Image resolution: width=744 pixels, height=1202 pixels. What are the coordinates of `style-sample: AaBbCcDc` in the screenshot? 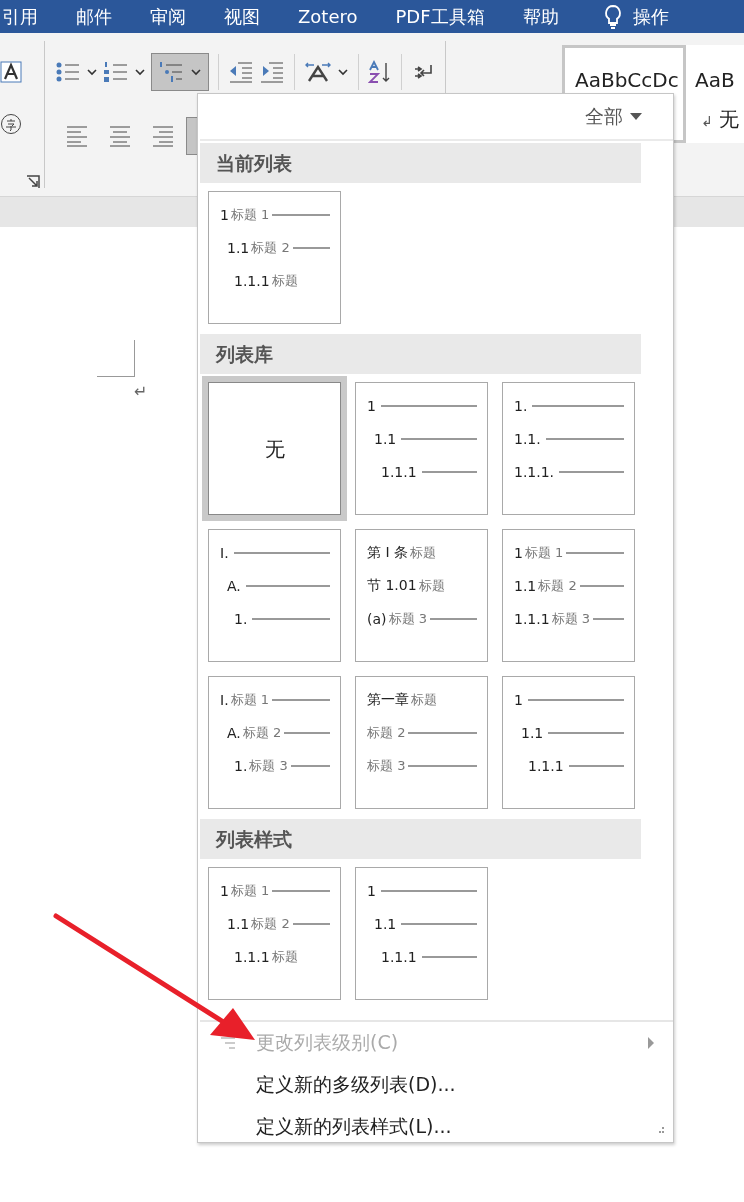 It's located at (627, 80).